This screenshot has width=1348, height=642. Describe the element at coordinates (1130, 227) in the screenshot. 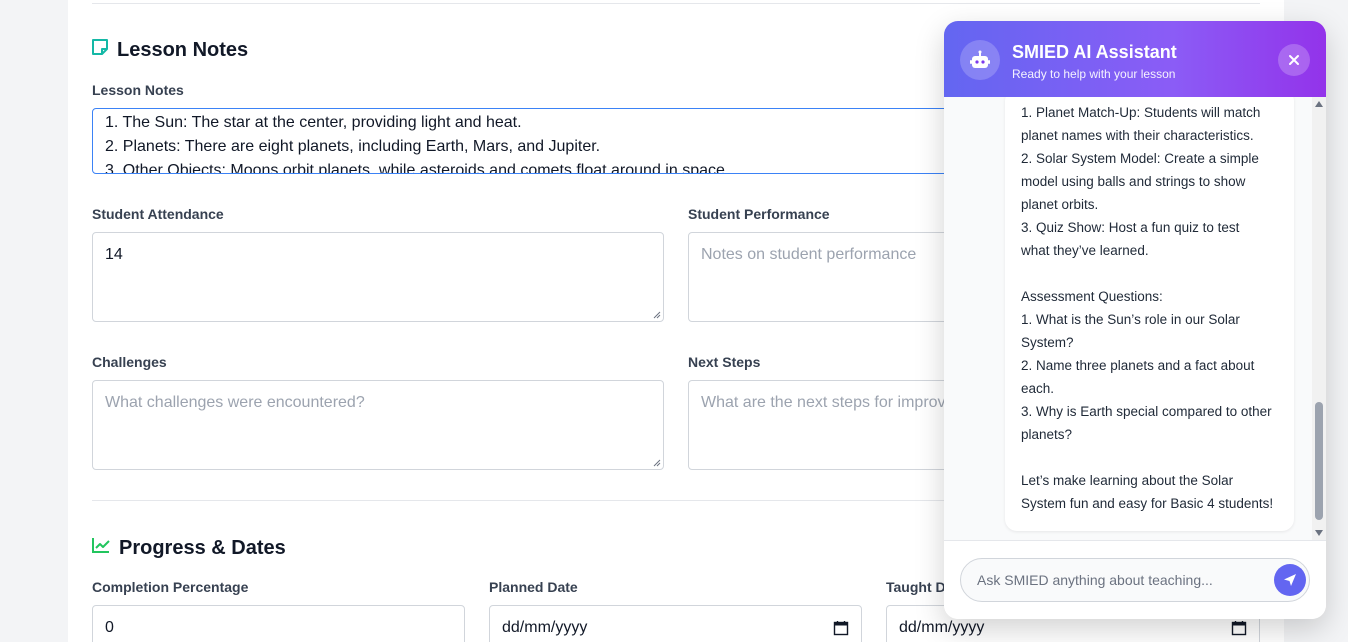

I see `message-line: 3. Quiz Show: Host a fun quiz to test` at that location.